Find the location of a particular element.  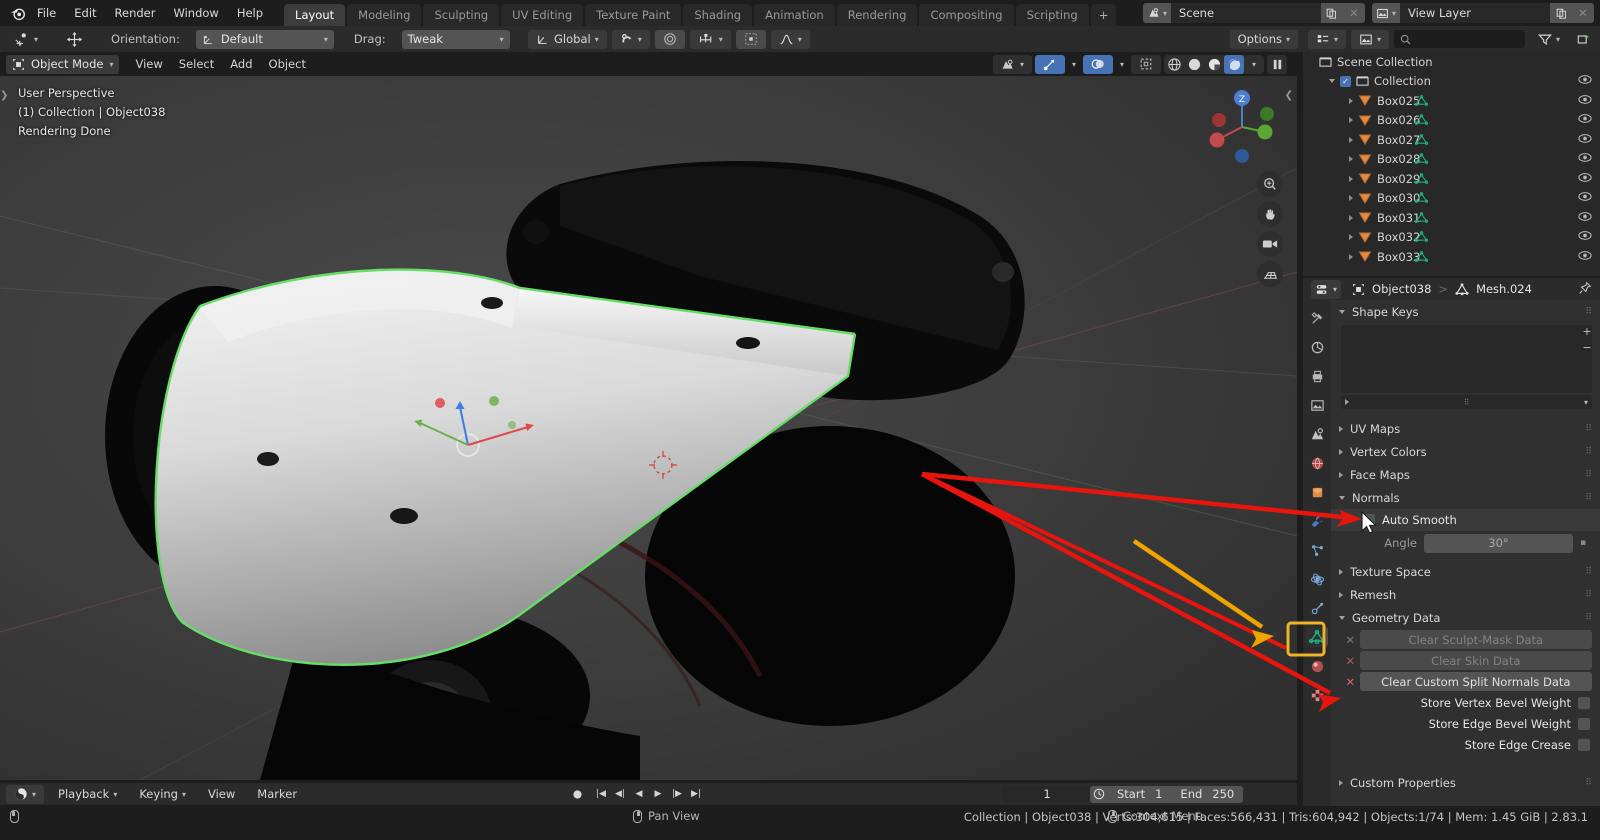

workspace-tab-scripting: Scripting is located at coordinates (1052, 15).